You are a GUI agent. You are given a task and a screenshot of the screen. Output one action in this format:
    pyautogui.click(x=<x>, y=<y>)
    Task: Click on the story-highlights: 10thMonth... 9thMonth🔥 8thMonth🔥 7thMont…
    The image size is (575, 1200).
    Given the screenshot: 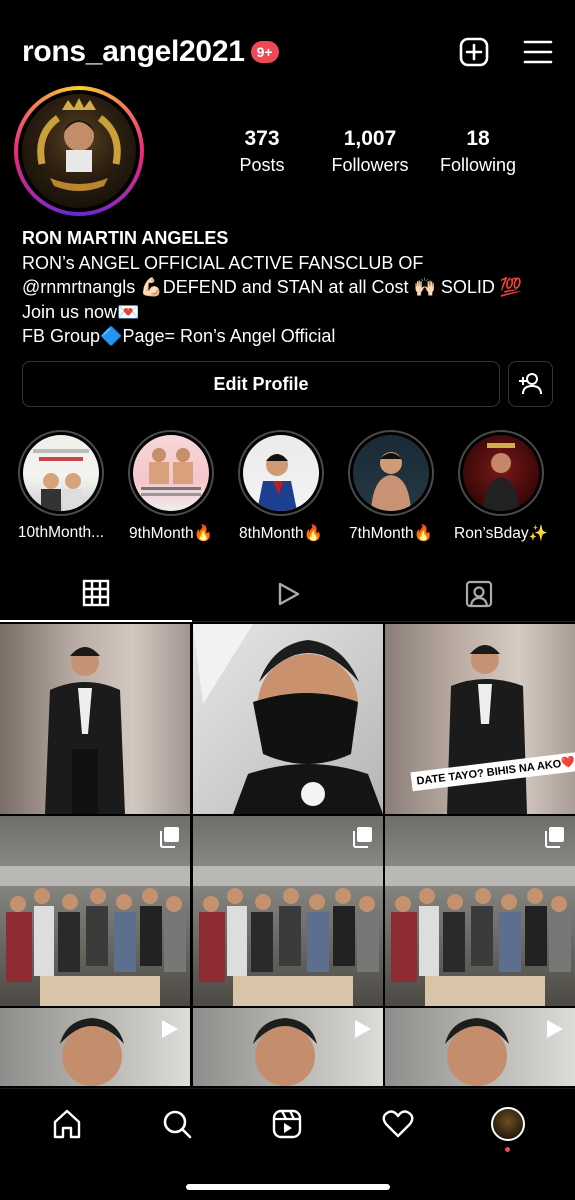 What is the action you would take?
    pyautogui.click(x=283, y=486)
    